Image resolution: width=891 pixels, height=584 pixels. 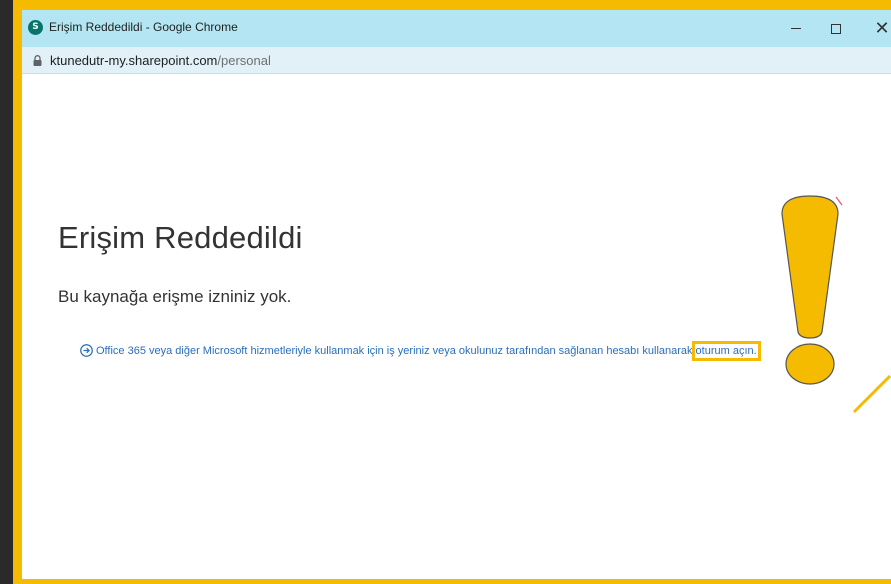 I want to click on url-text: ktunedutr-my.sharepoint.com/personal, so click(x=160, y=60).